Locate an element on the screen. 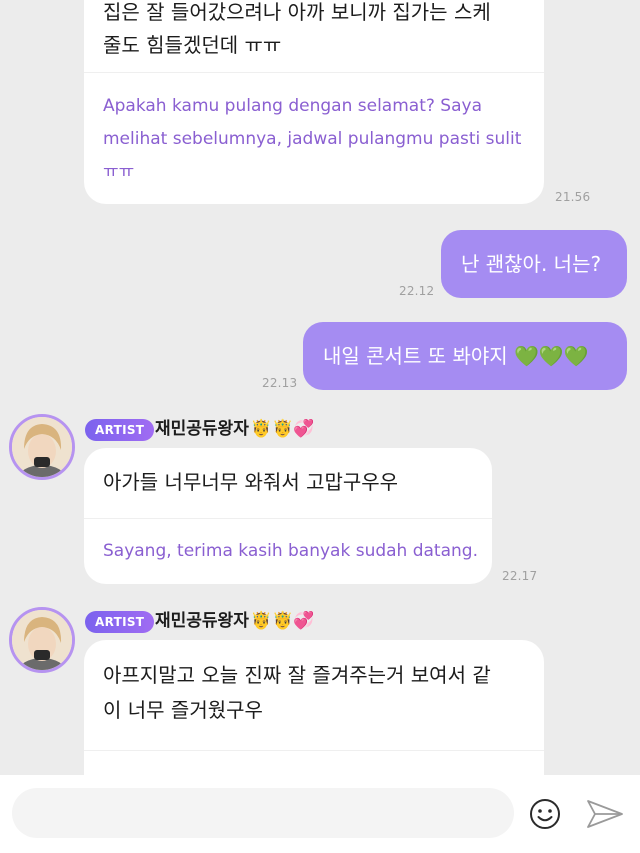  translation-text: Apakah kamu pulang dengan selamat? Saya is located at coordinates (292, 106).